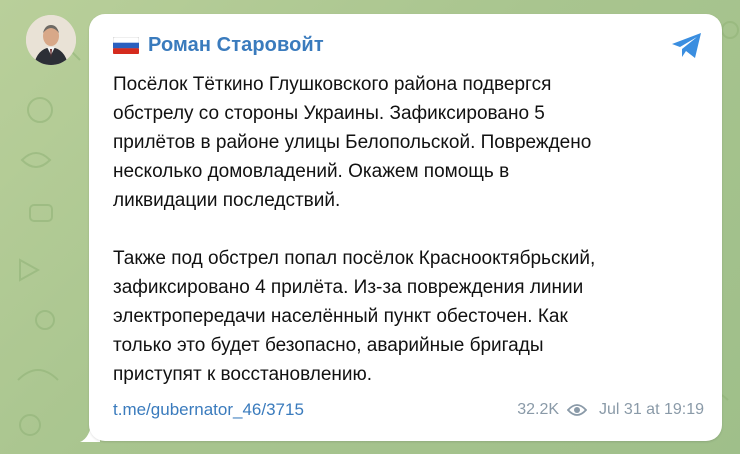 Image resolution: width=740 pixels, height=454 pixels. Describe the element at coordinates (236, 45) in the screenshot. I see `author-name: Роман Старовойт` at that location.